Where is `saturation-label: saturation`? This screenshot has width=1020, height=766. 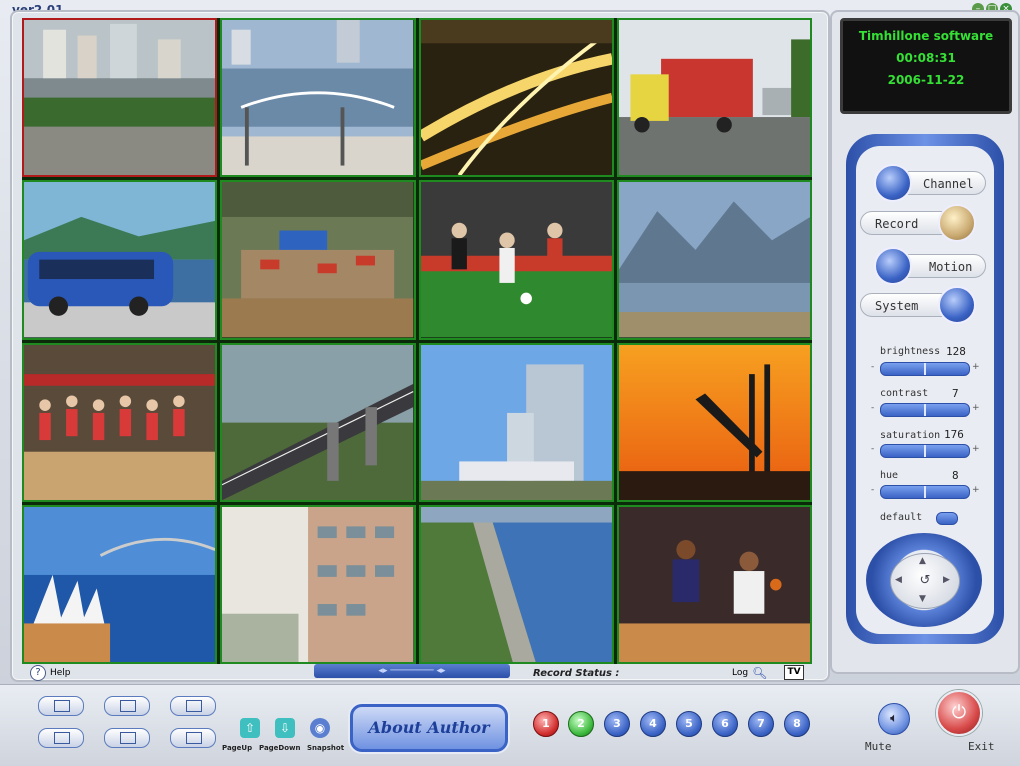
saturation-label: saturation is located at coordinates (910, 435).